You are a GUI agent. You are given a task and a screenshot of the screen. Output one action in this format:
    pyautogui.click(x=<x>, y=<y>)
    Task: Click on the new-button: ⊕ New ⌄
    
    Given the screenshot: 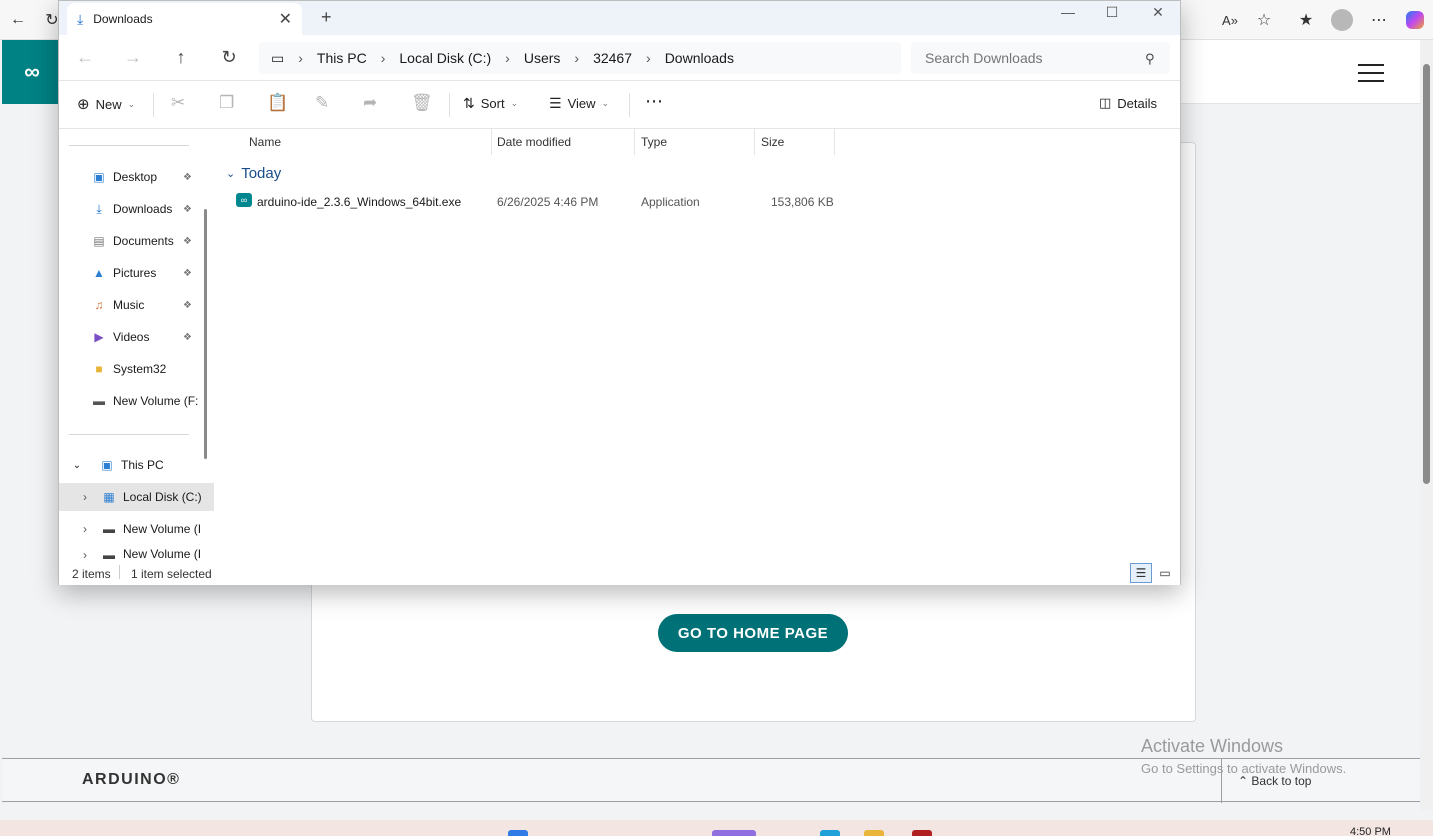 What is the action you would take?
    pyautogui.click(x=106, y=104)
    